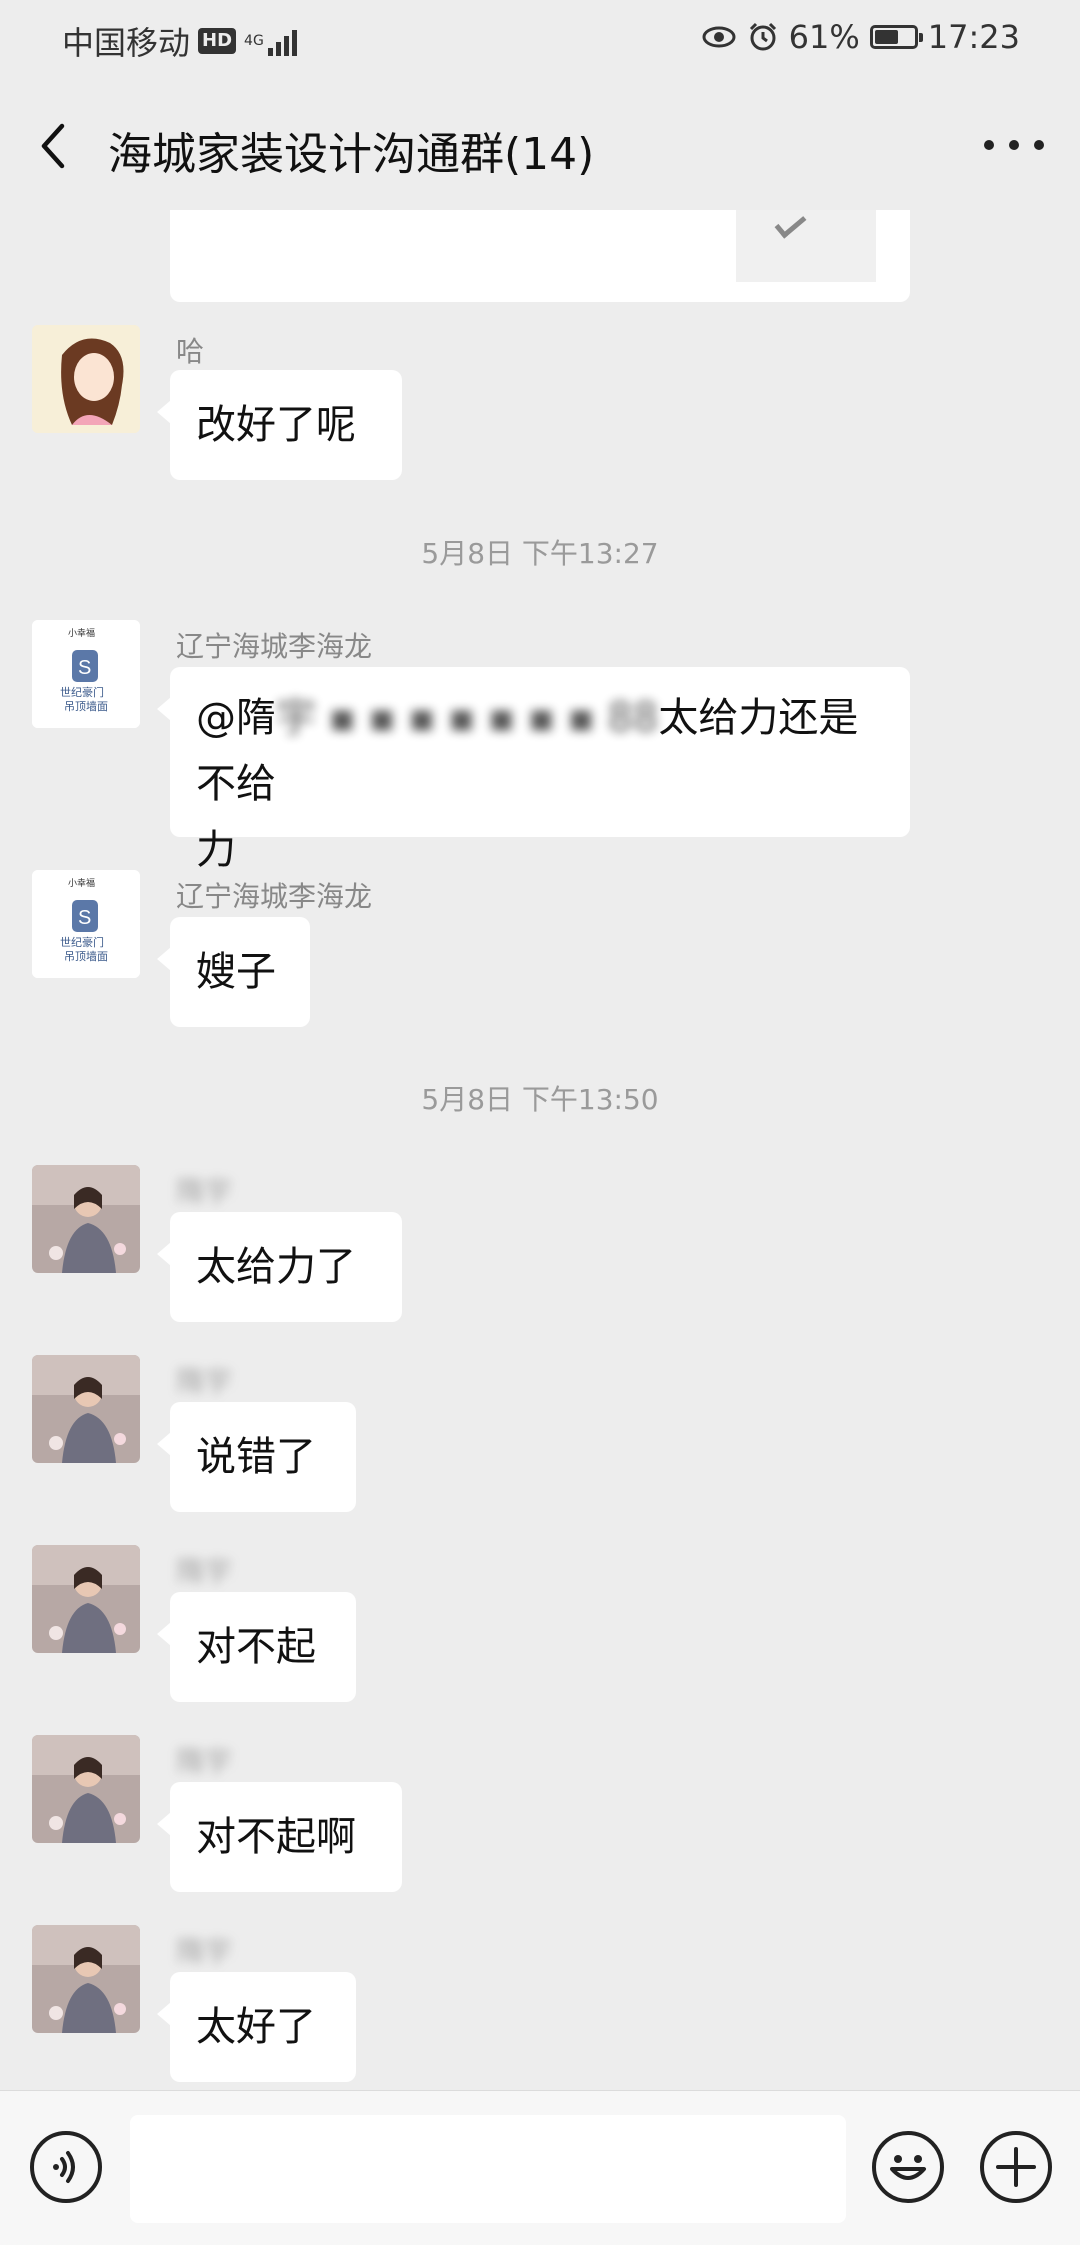  I want to click on eye-icon, so click(719, 37).